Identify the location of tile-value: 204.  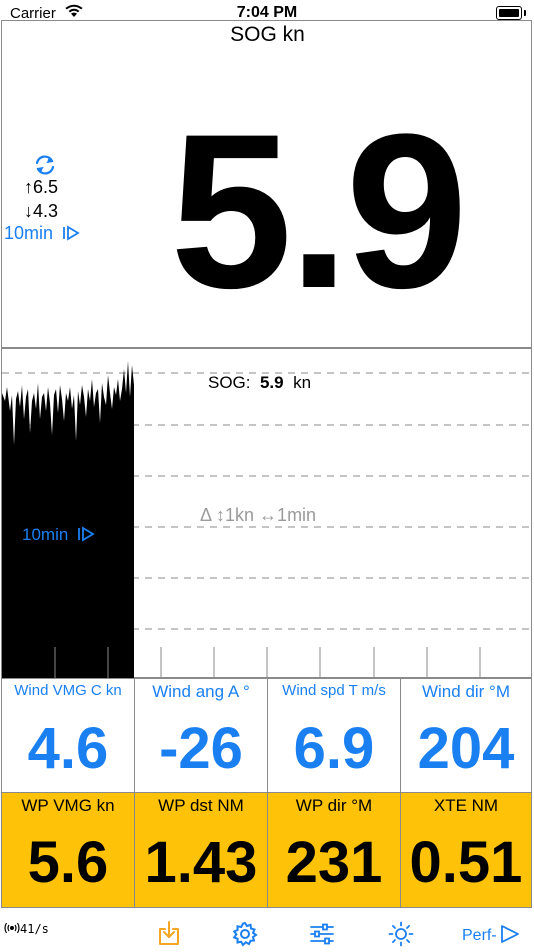
(466, 748).